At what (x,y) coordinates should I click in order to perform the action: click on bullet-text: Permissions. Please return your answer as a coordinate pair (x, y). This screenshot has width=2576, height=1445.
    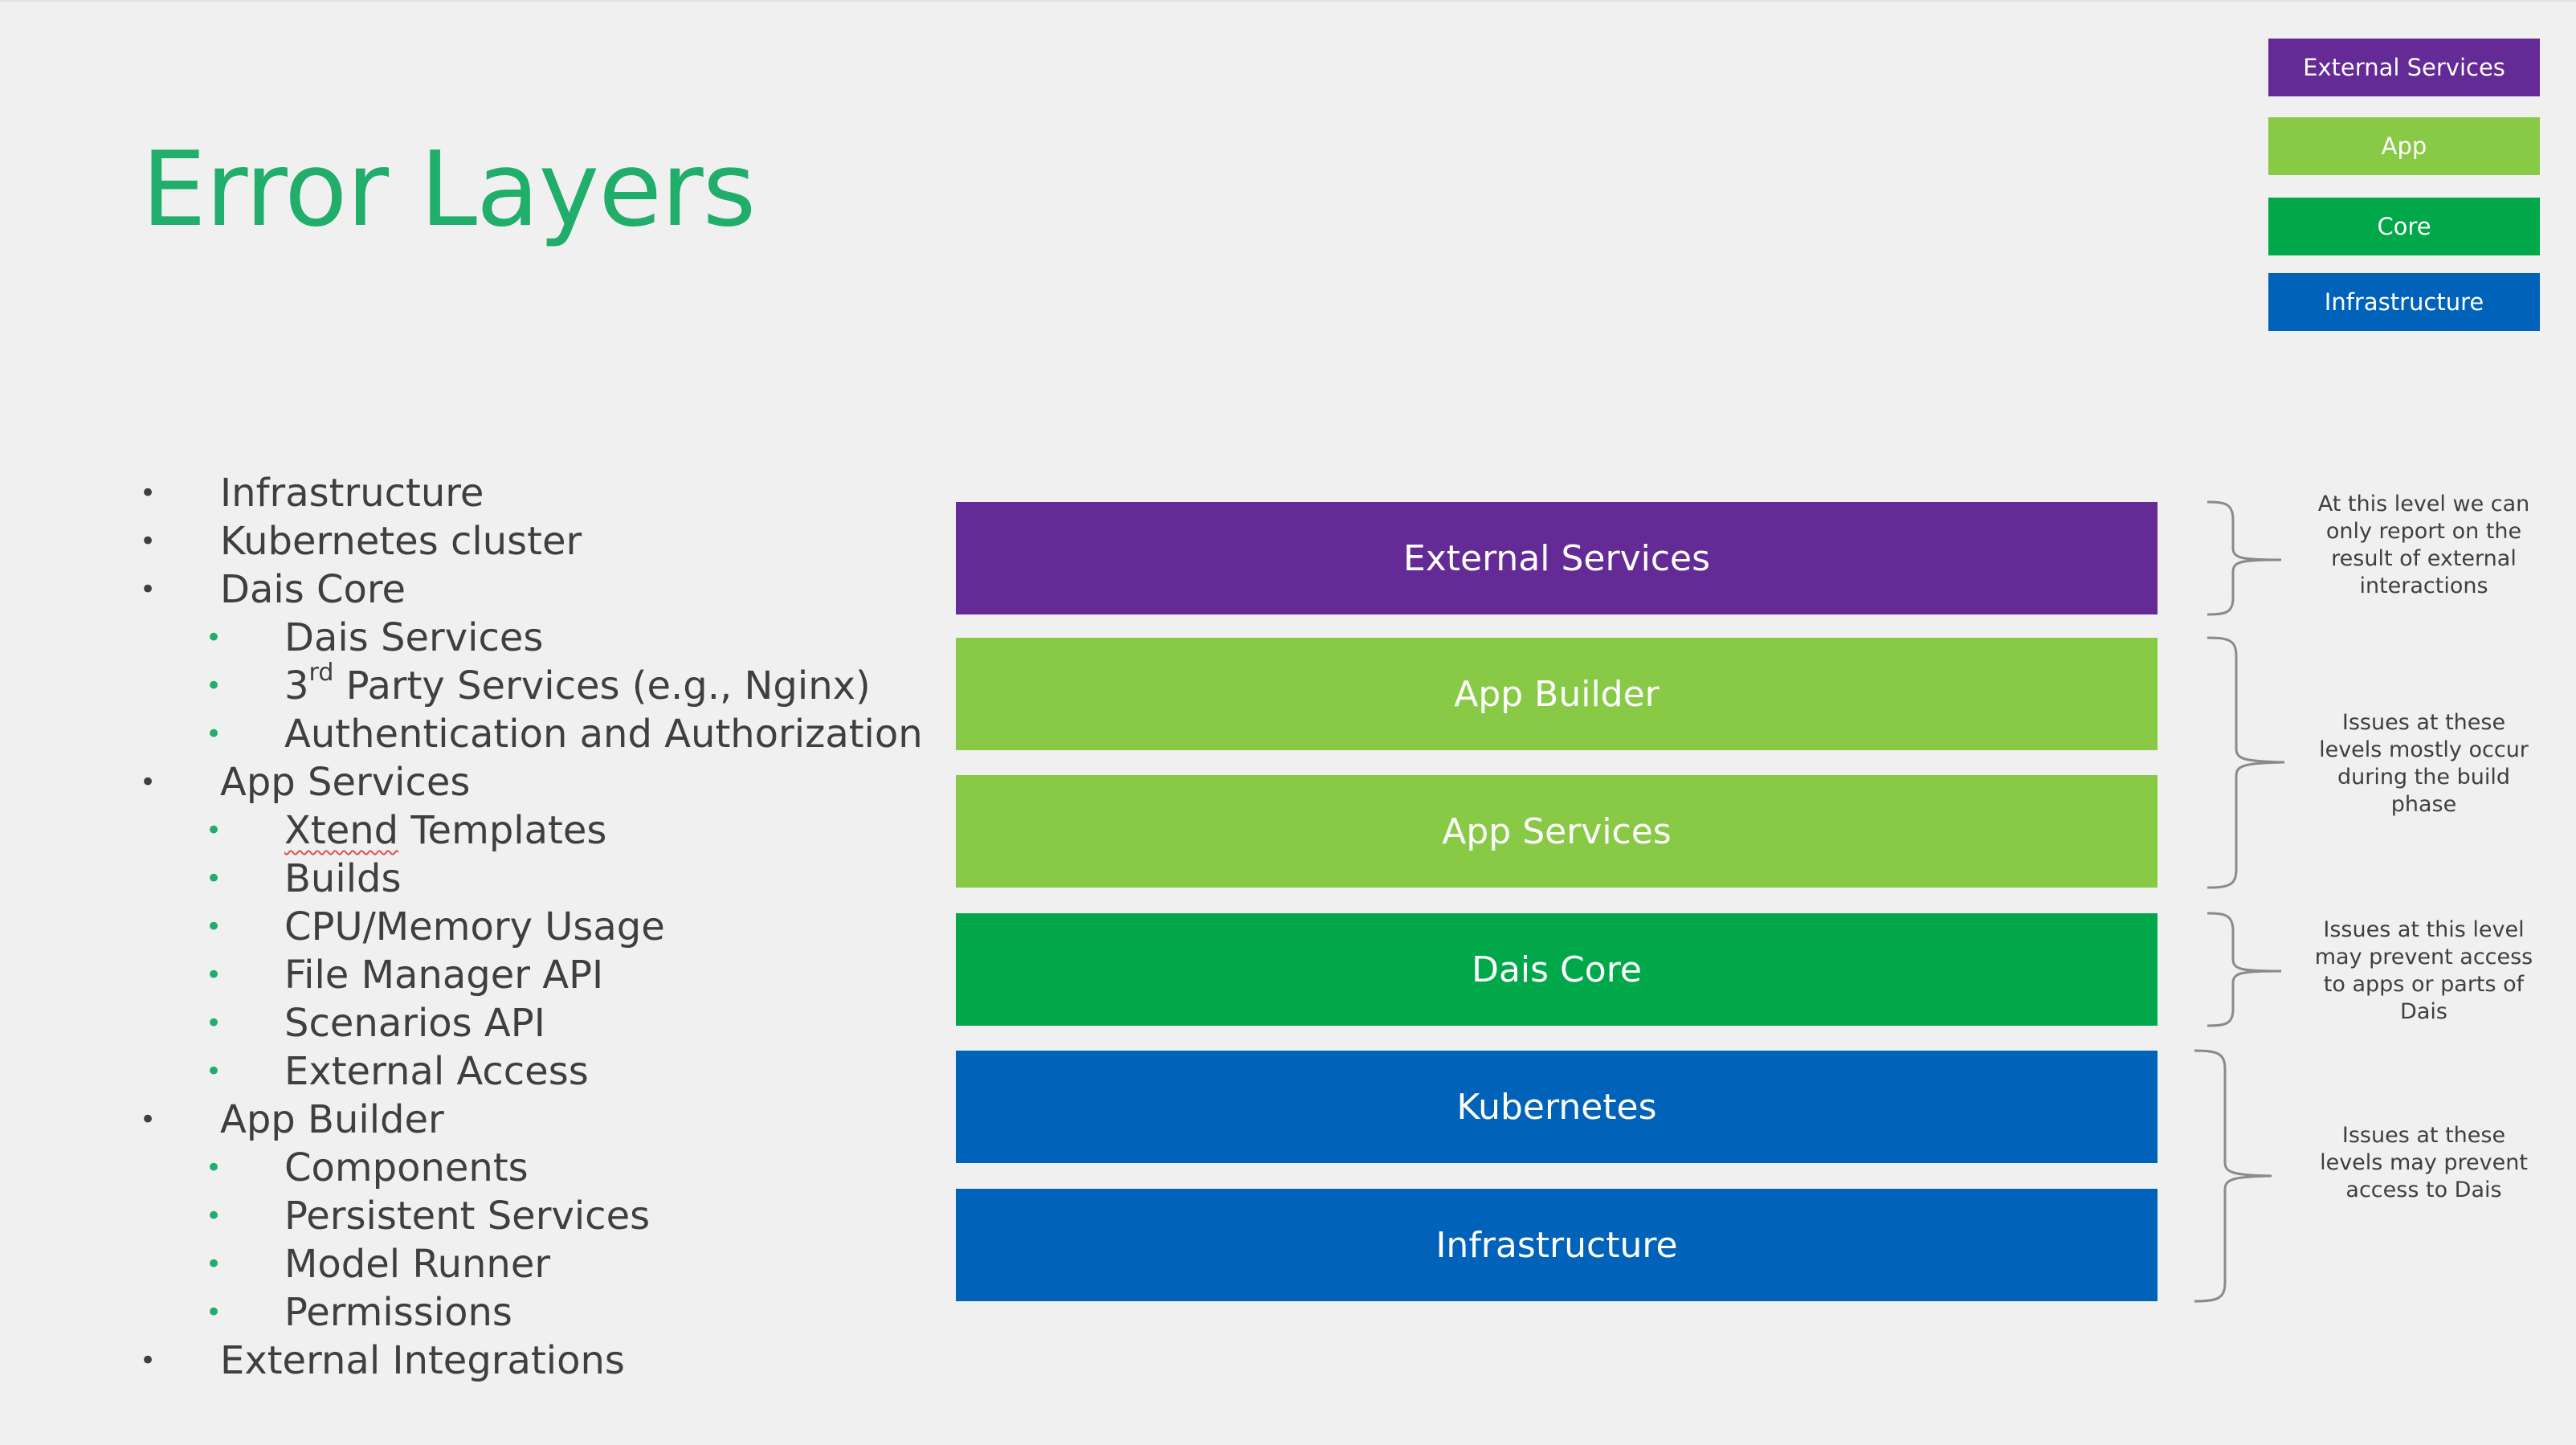
    Looking at the image, I should click on (398, 1312).